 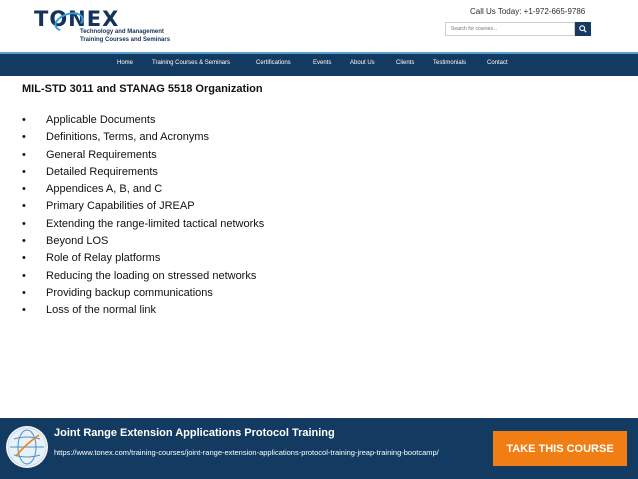 I want to click on nav-home: Home, so click(x=125, y=63).